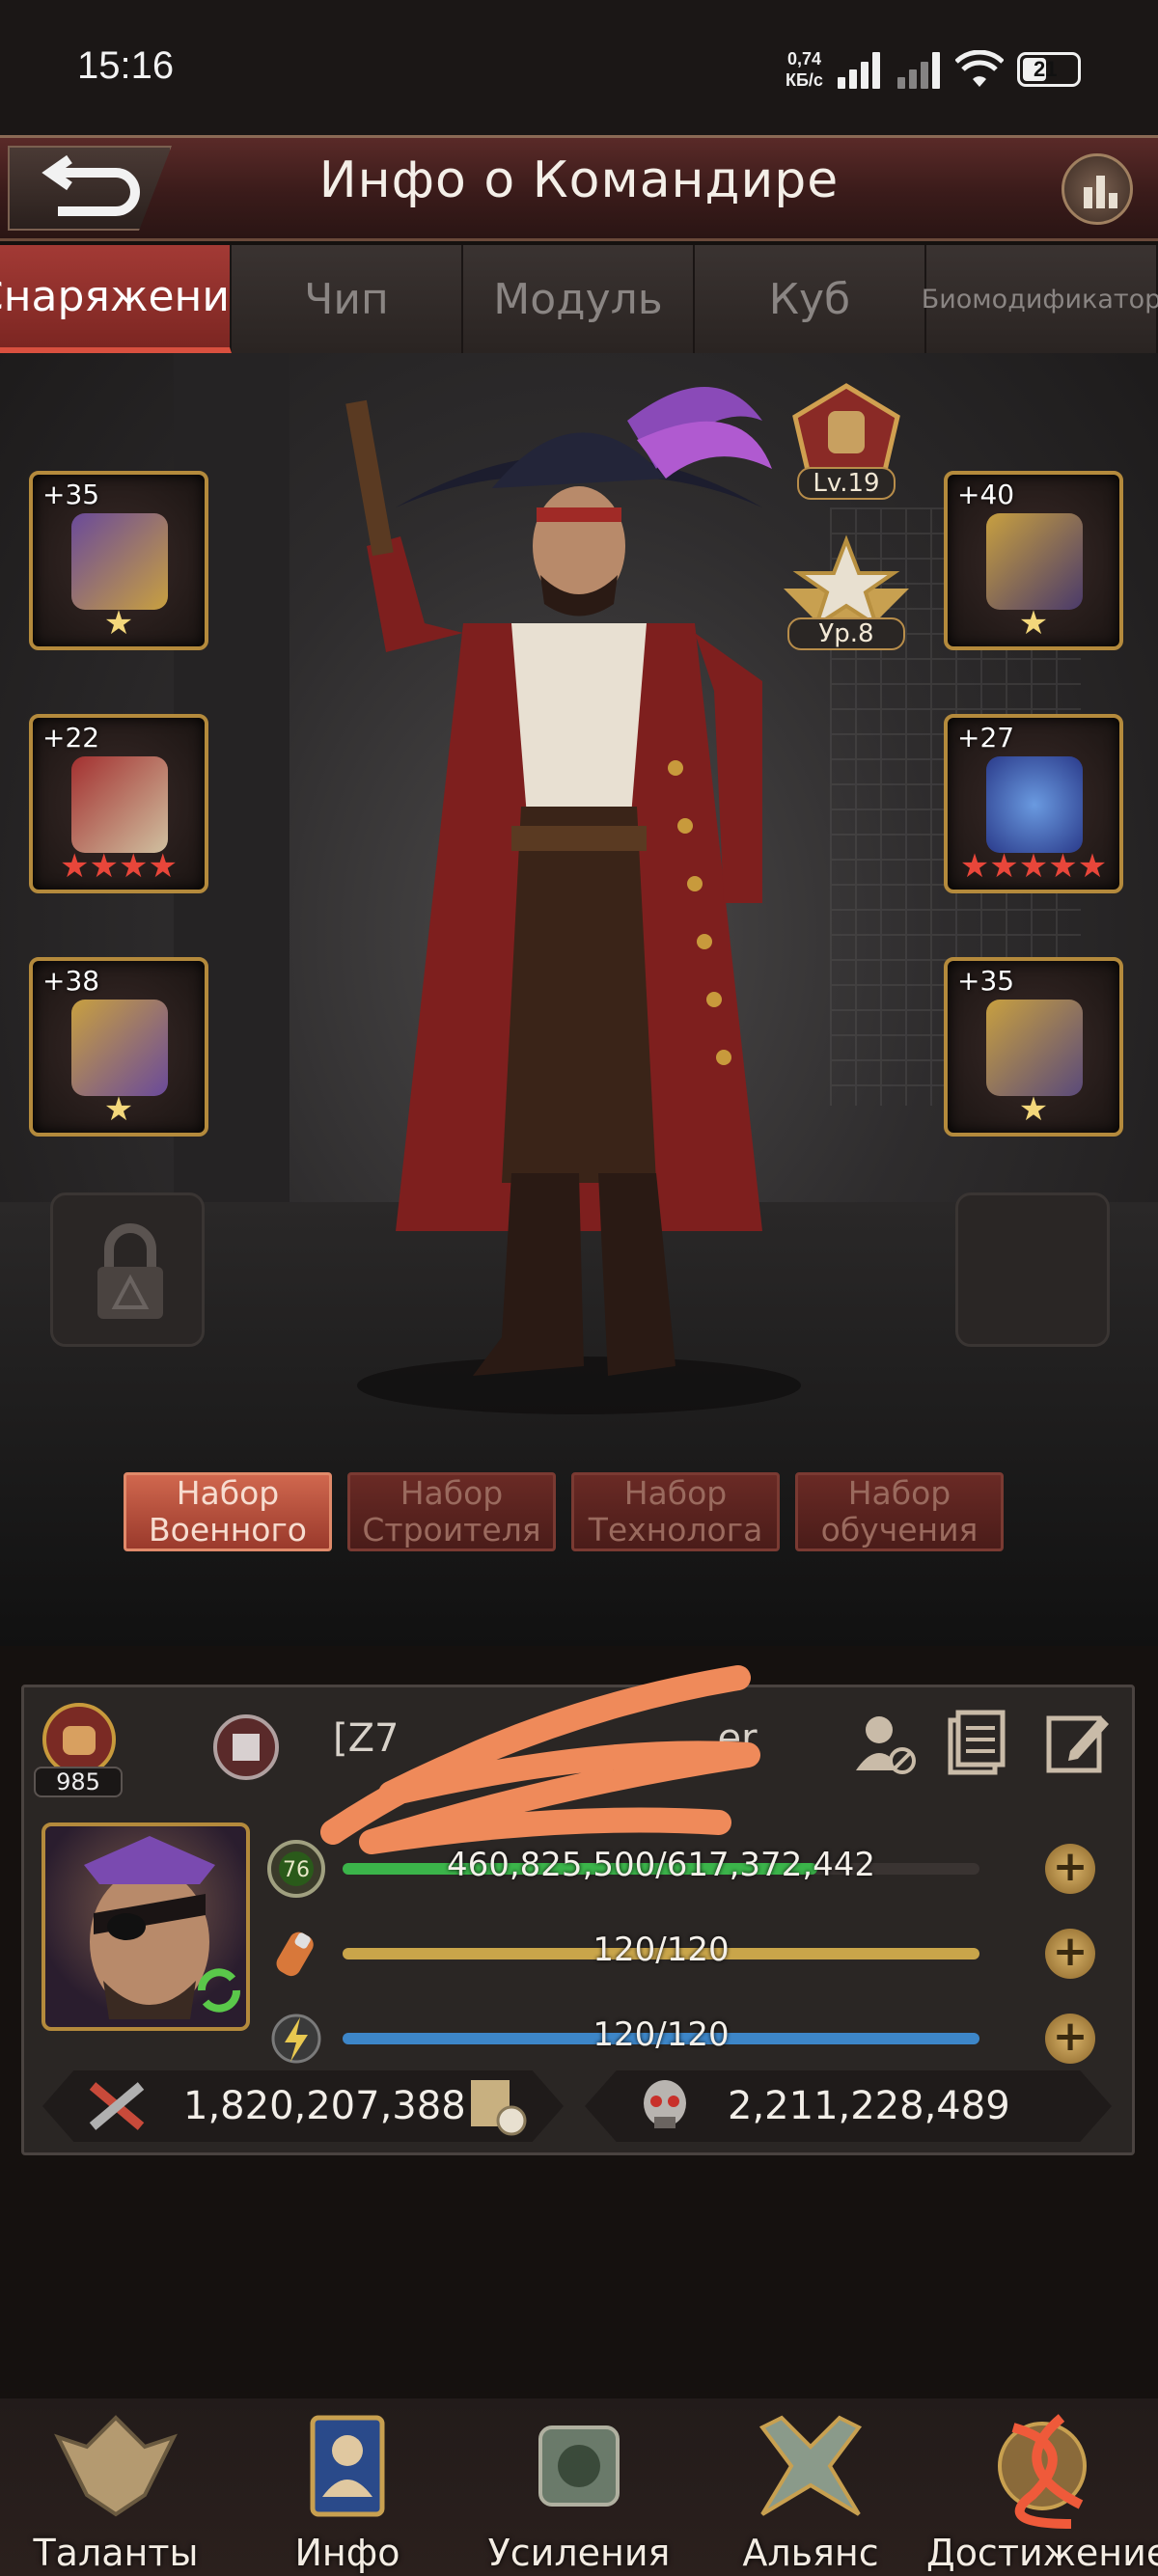  Describe the element at coordinates (846, 484) in the screenshot. I see `military-level-label: Lv.19` at that location.